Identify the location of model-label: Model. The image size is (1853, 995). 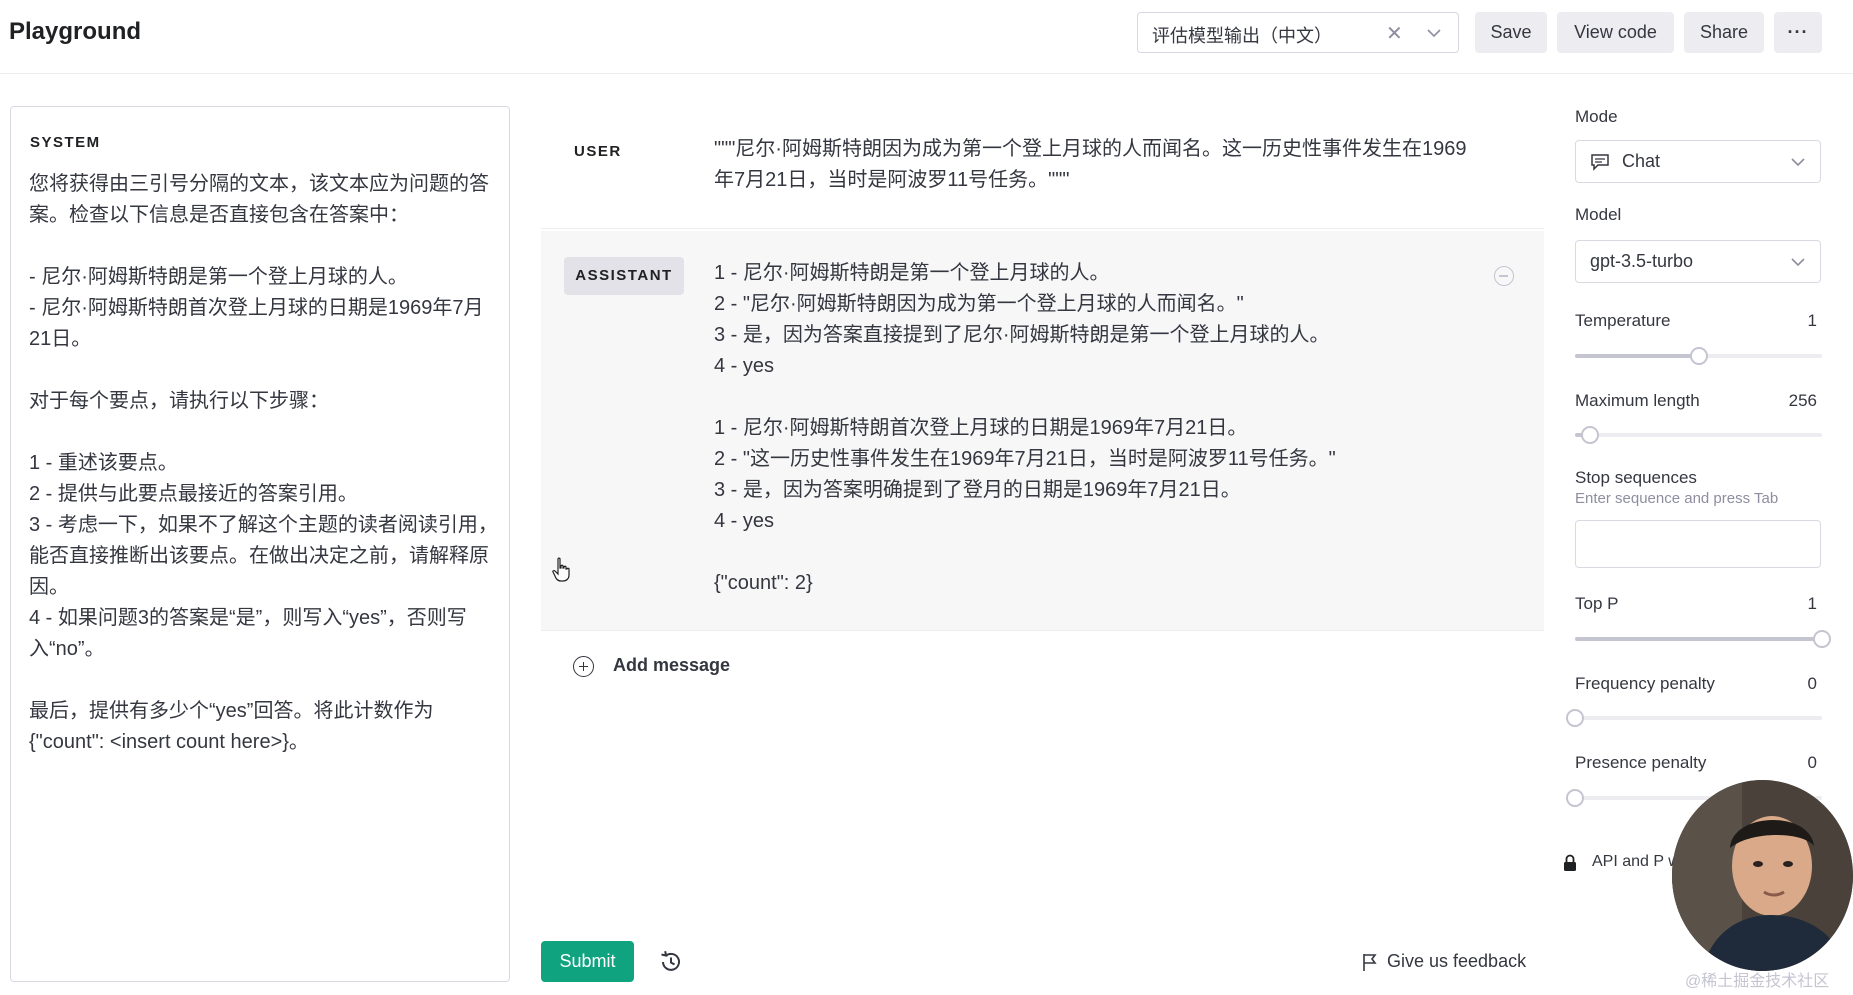
(1598, 214).